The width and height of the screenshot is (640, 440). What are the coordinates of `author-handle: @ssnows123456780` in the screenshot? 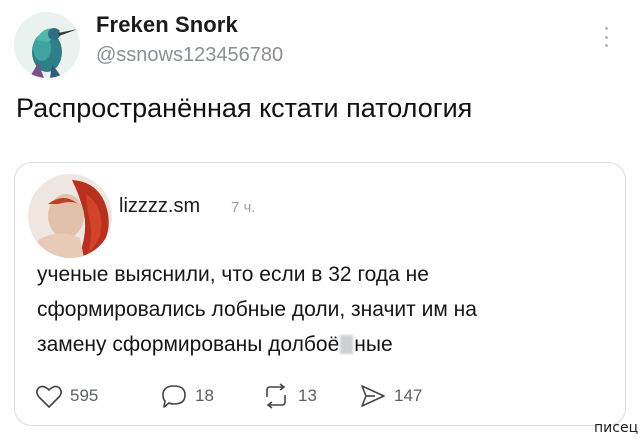 It's located at (189, 55).